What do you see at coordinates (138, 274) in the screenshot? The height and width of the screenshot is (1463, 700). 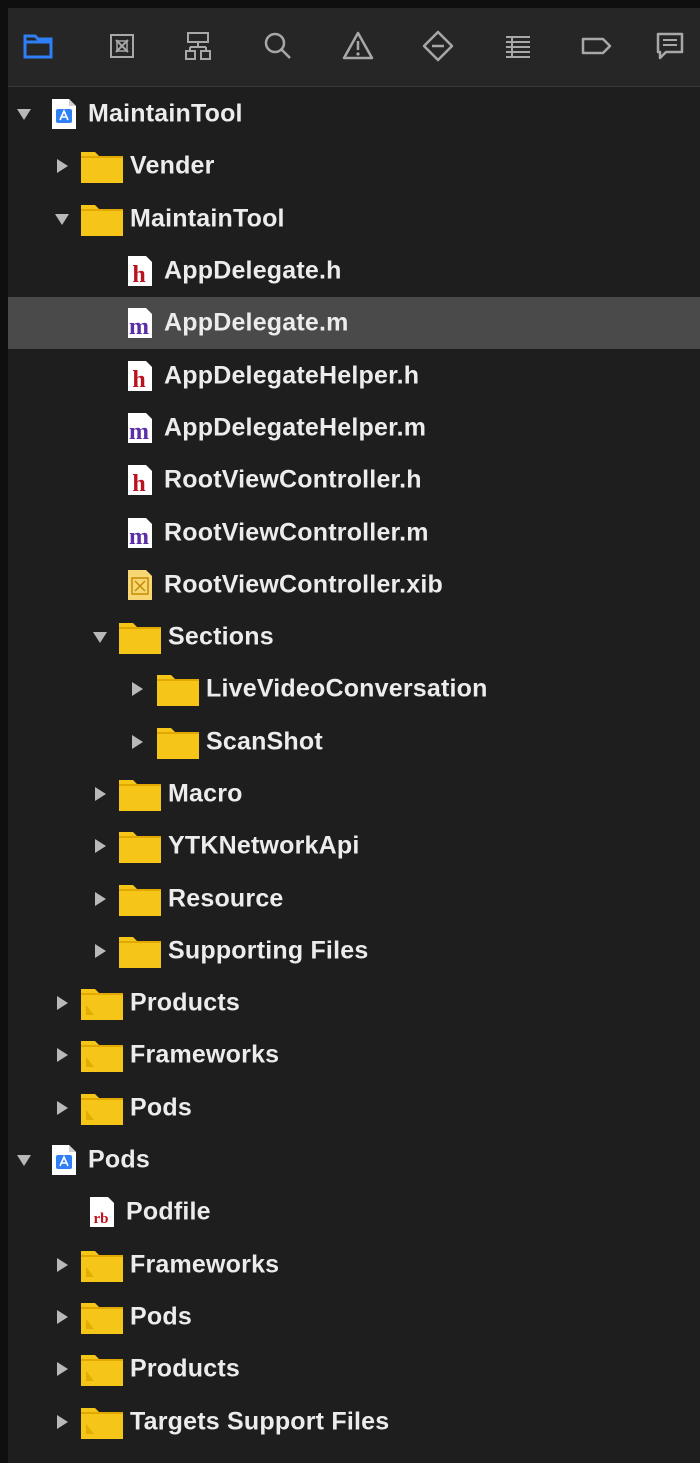 I see `svg-text: h` at bounding box center [138, 274].